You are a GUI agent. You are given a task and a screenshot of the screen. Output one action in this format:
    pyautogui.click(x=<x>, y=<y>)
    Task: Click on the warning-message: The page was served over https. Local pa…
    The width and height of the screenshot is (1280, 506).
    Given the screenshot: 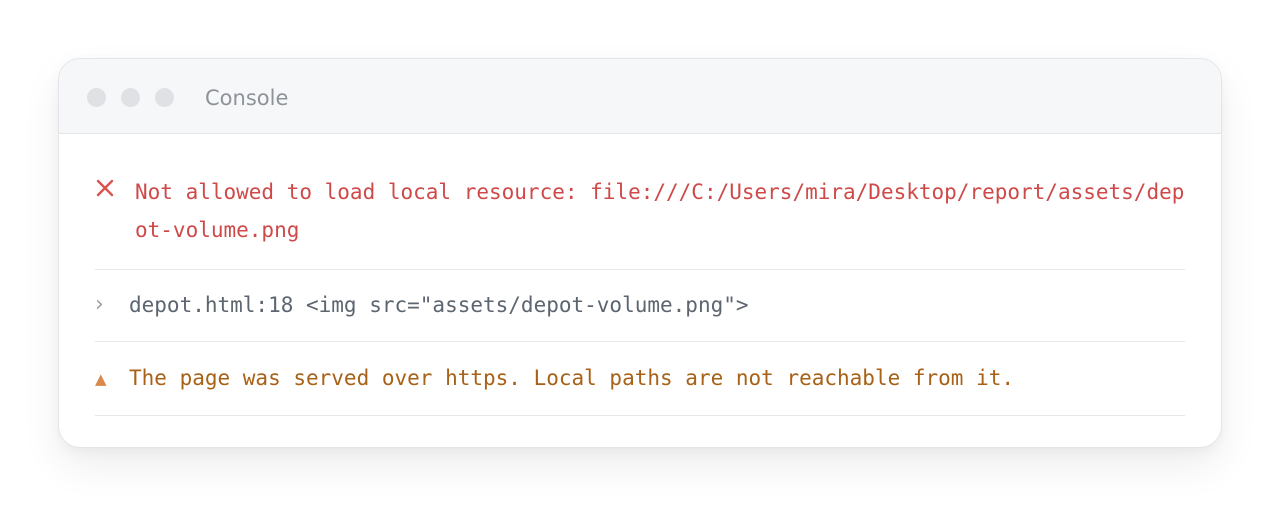 What is the action you would take?
    pyautogui.click(x=572, y=378)
    